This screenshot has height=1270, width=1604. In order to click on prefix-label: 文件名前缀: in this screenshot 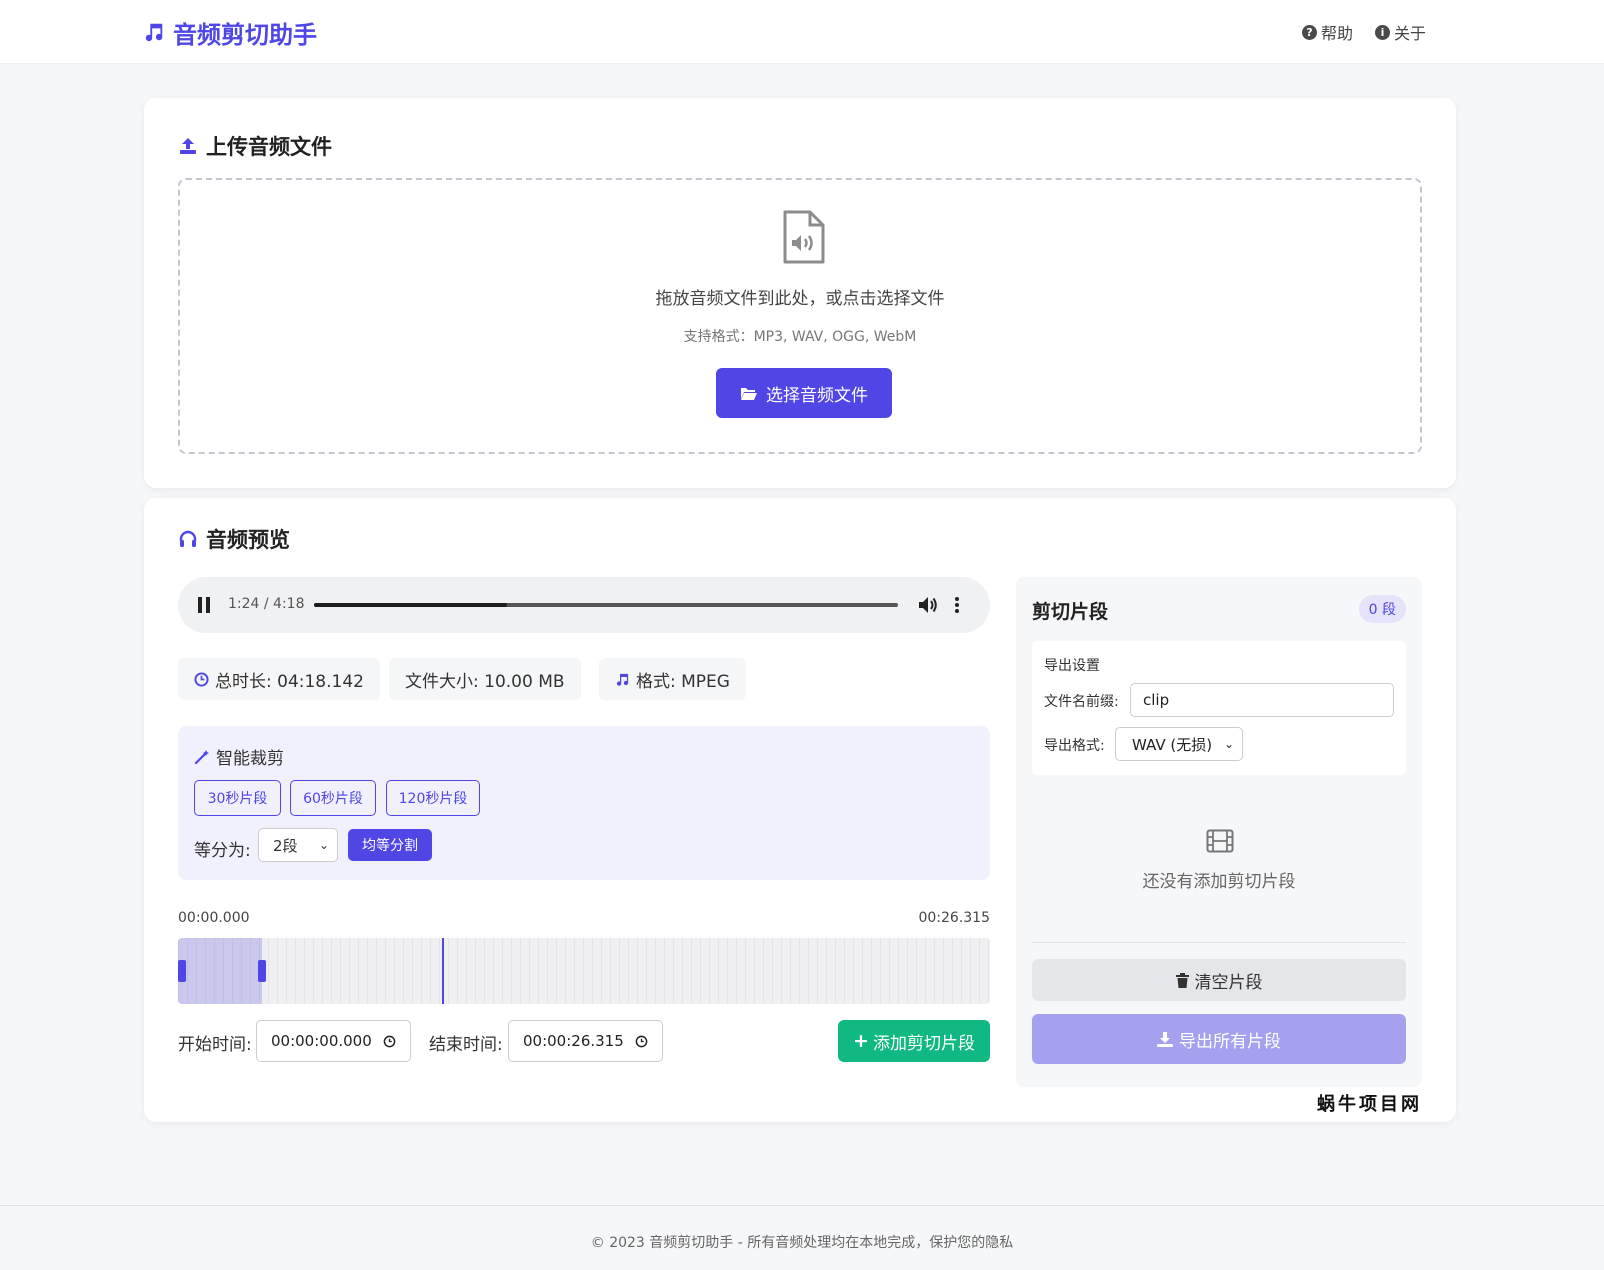, I will do `click(1081, 702)`.